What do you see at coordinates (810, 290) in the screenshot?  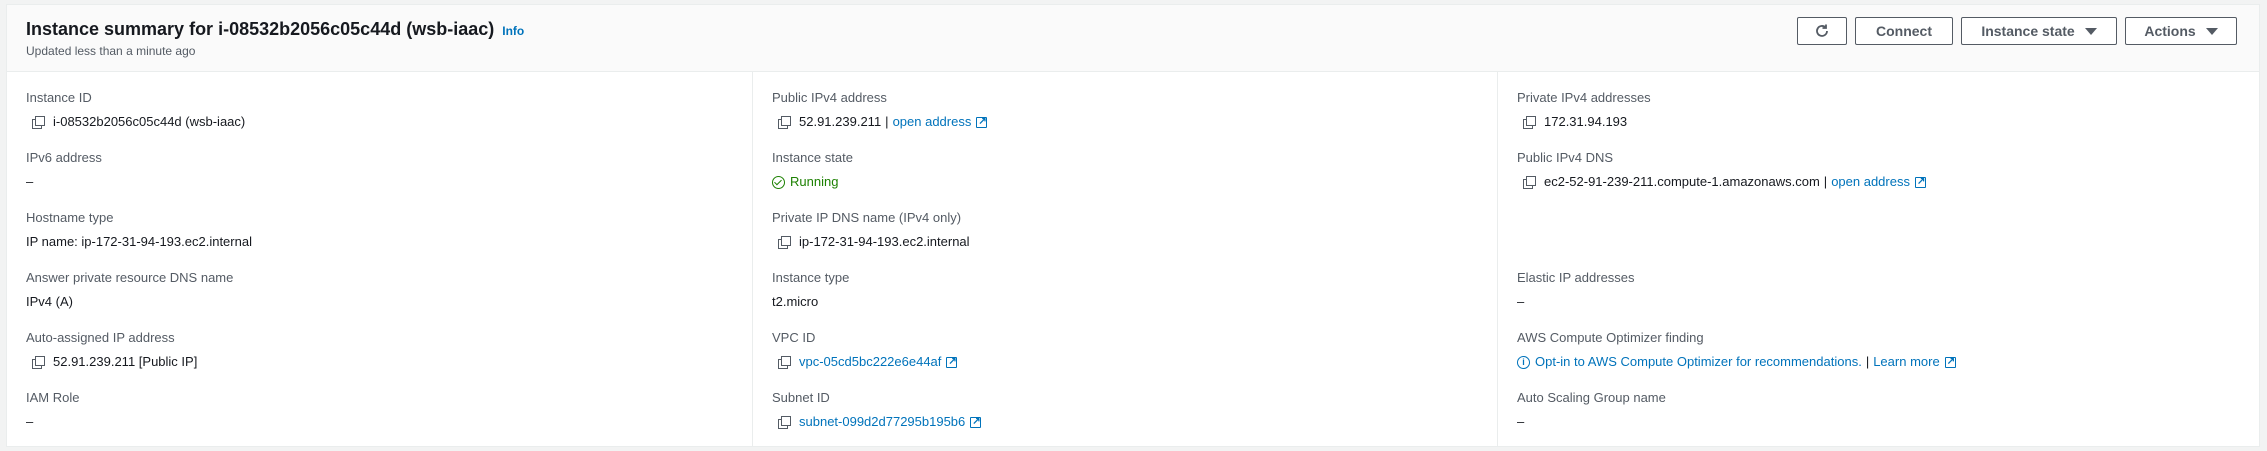 I see `field-instance-type: Instance type t2.micro` at bounding box center [810, 290].